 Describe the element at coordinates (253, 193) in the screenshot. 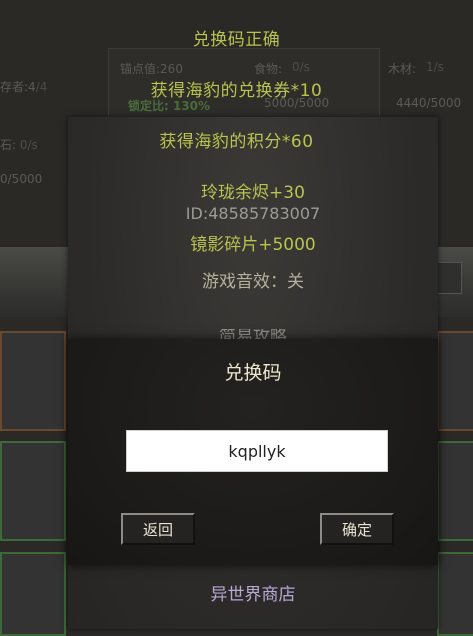

I see `ember-reward: 玲珑余烬+30` at that location.